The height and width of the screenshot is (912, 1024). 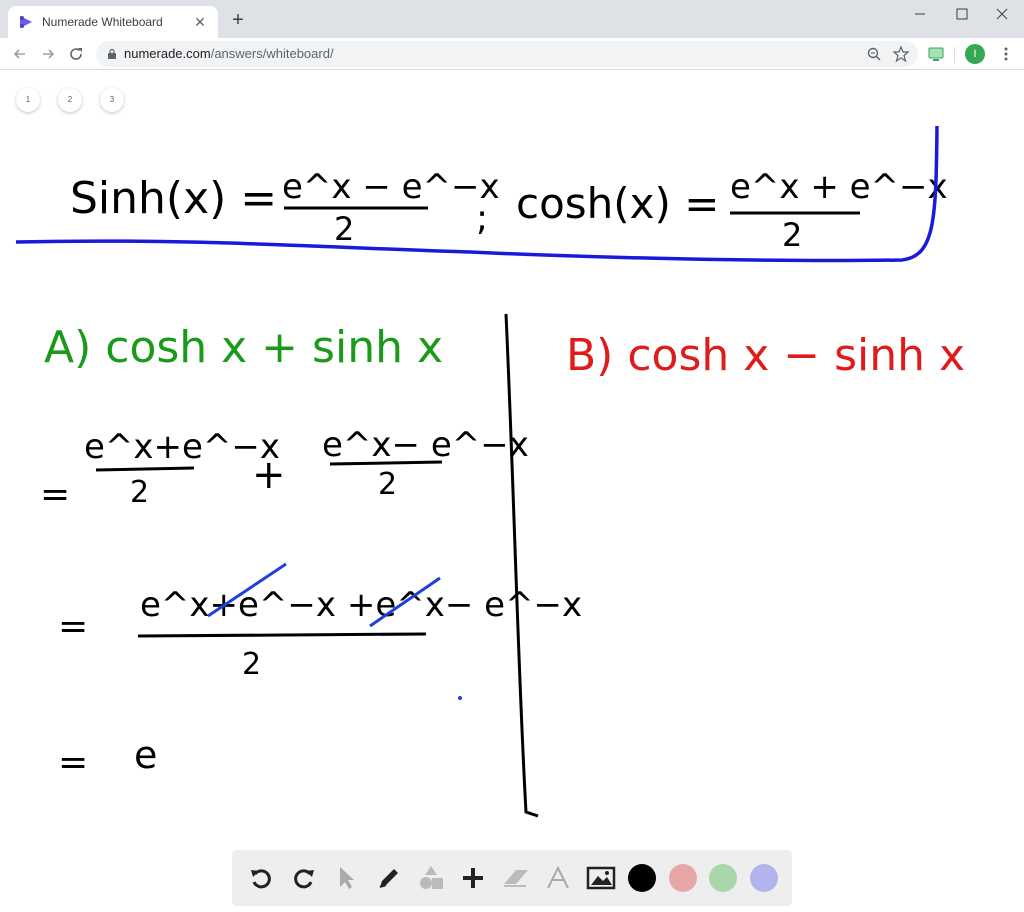 What do you see at coordinates (936, 54) in the screenshot?
I see `cast-icon` at bounding box center [936, 54].